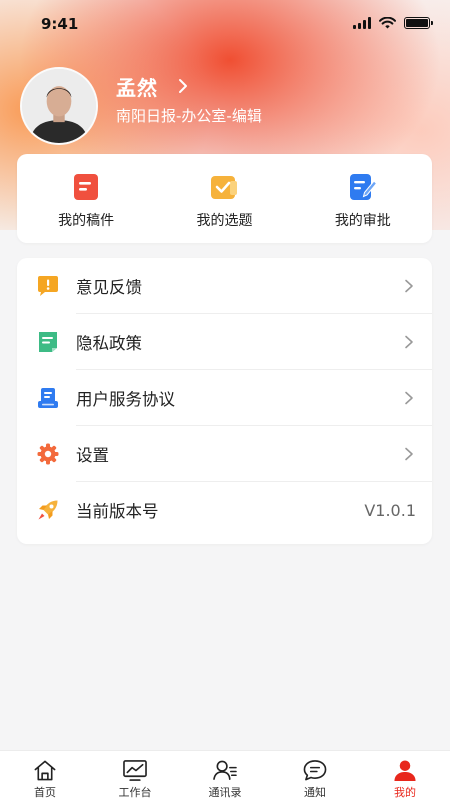  I want to click on menu-item-label: 用户服务协议, so click(125, 399).